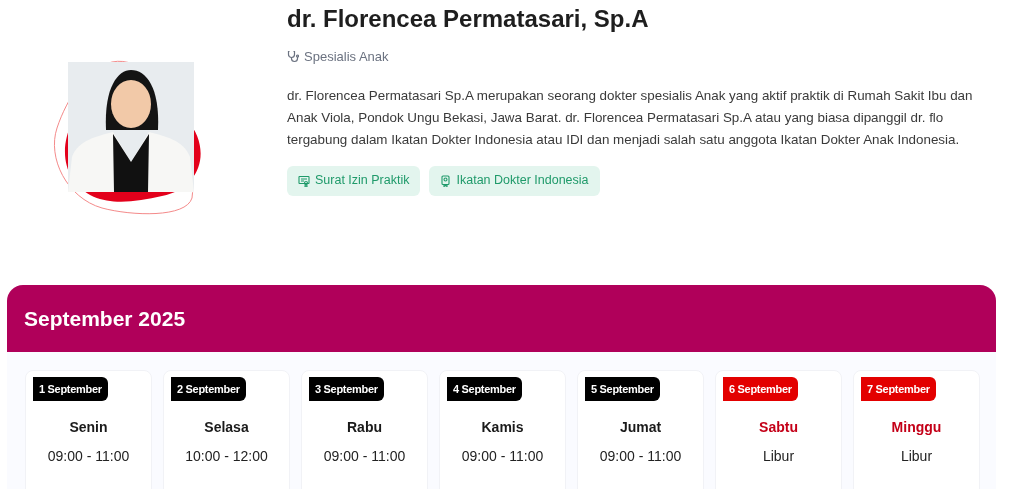  What do you see at coordinates (304, 180) in the screenshot?
I see `certificate-icon` at bounding box center [304, 180].